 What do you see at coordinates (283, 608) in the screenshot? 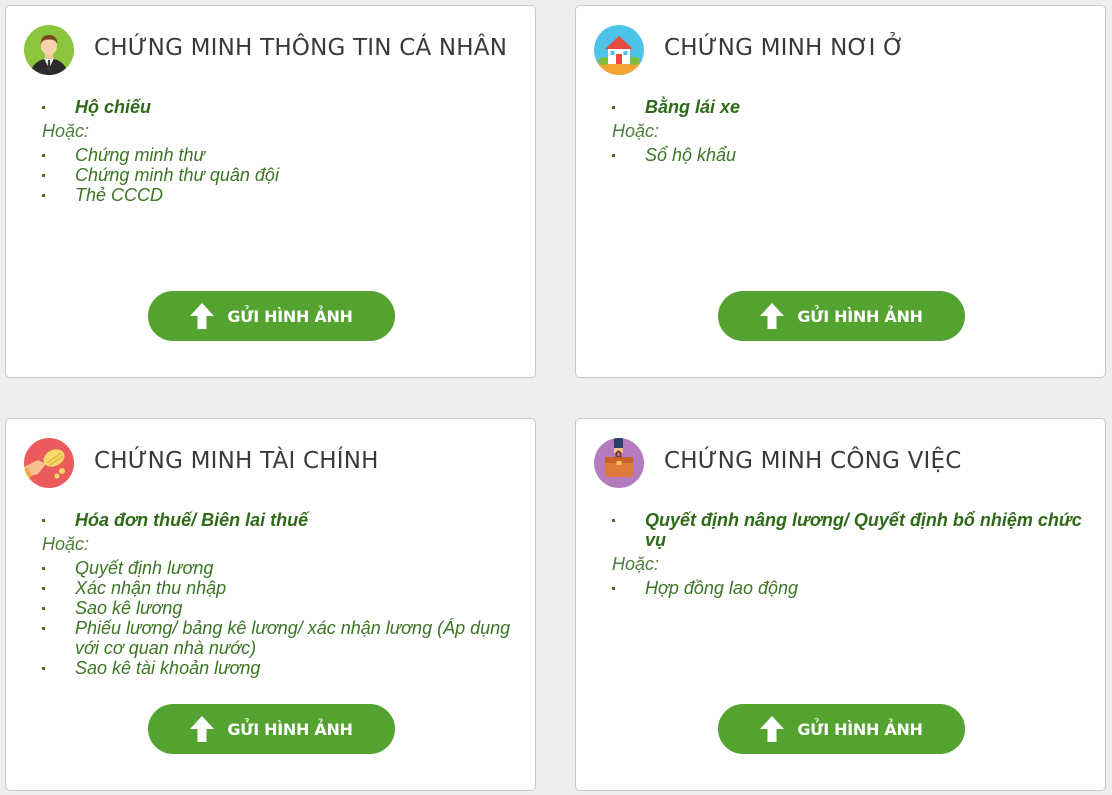
I see `list-item: Sao kê lương` at bounding box center [283, 608].